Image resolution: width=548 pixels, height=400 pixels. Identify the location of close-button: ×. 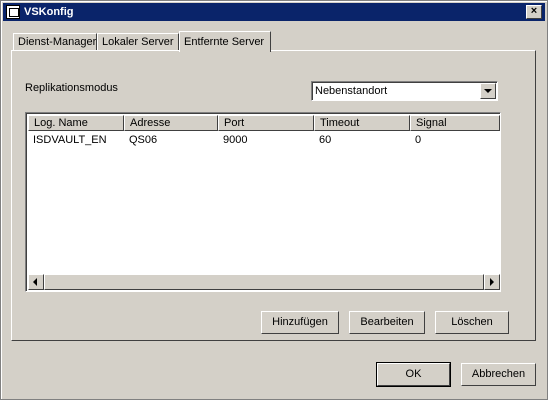
(534, 12).